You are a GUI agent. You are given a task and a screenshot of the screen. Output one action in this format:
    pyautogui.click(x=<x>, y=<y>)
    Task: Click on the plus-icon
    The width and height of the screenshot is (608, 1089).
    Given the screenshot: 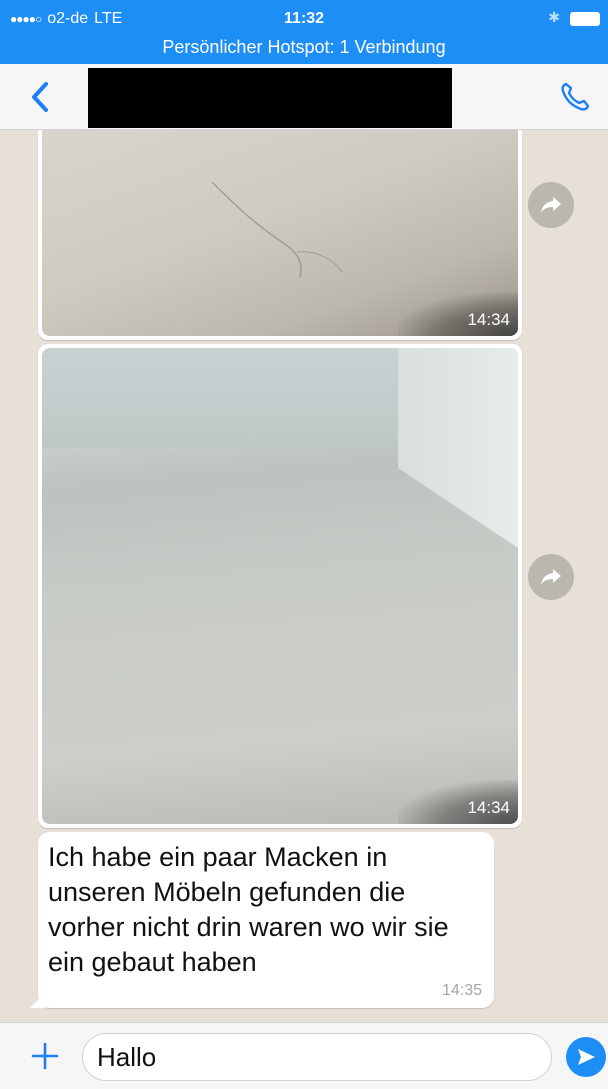 What is the action you would take?
    pyautogui.click(x=45, y=1056)
    